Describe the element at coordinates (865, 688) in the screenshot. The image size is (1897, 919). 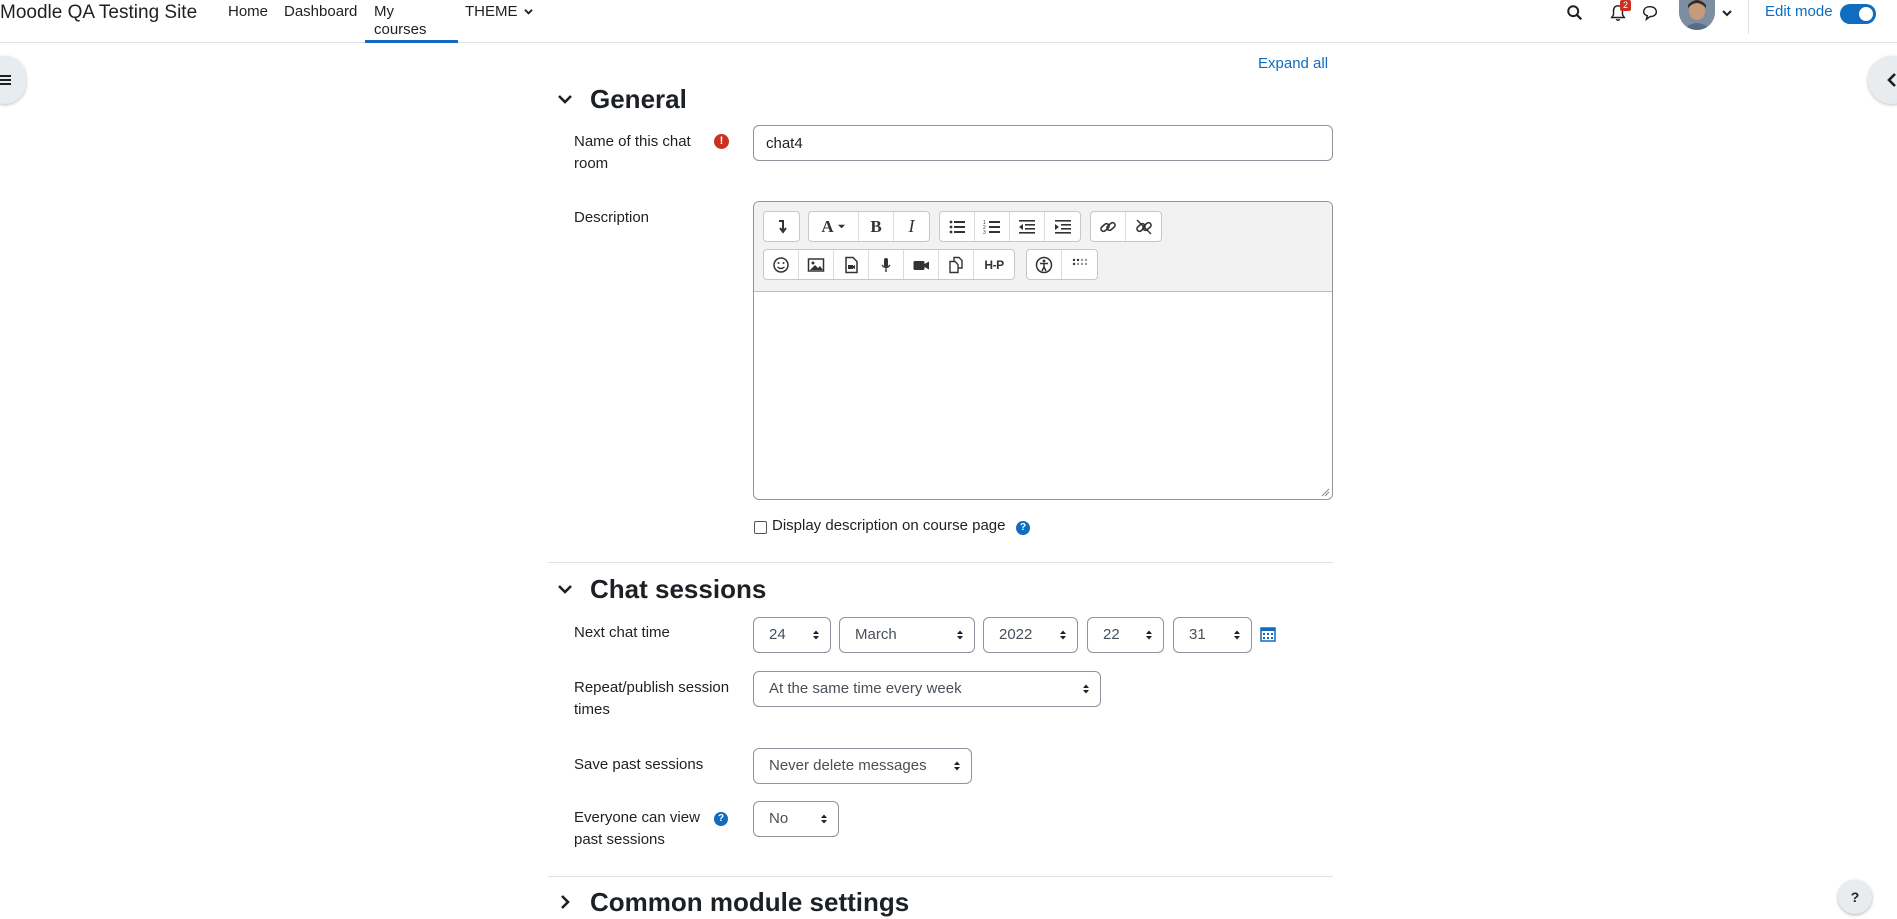
I see `repeat-sessions-value: At the same time every week` at that location.